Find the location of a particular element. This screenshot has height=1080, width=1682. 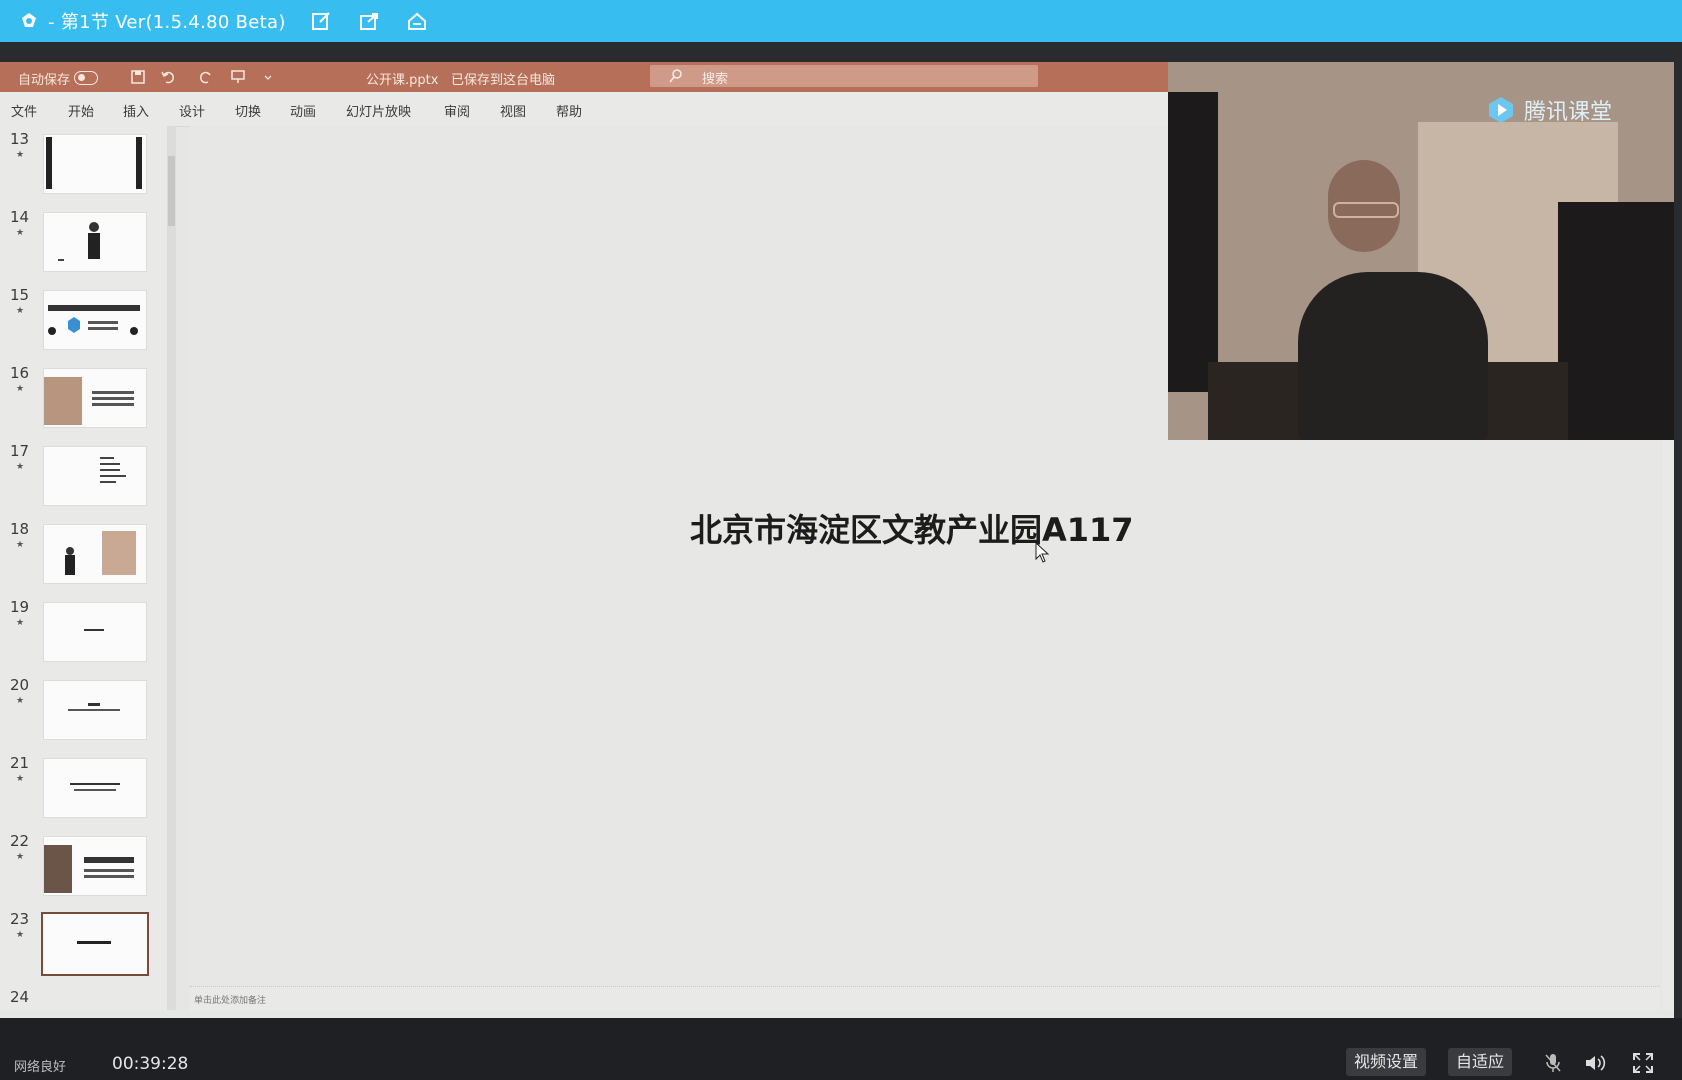

brand-watermark: 腾讯课堂 is located at coordinates (1549, 110).